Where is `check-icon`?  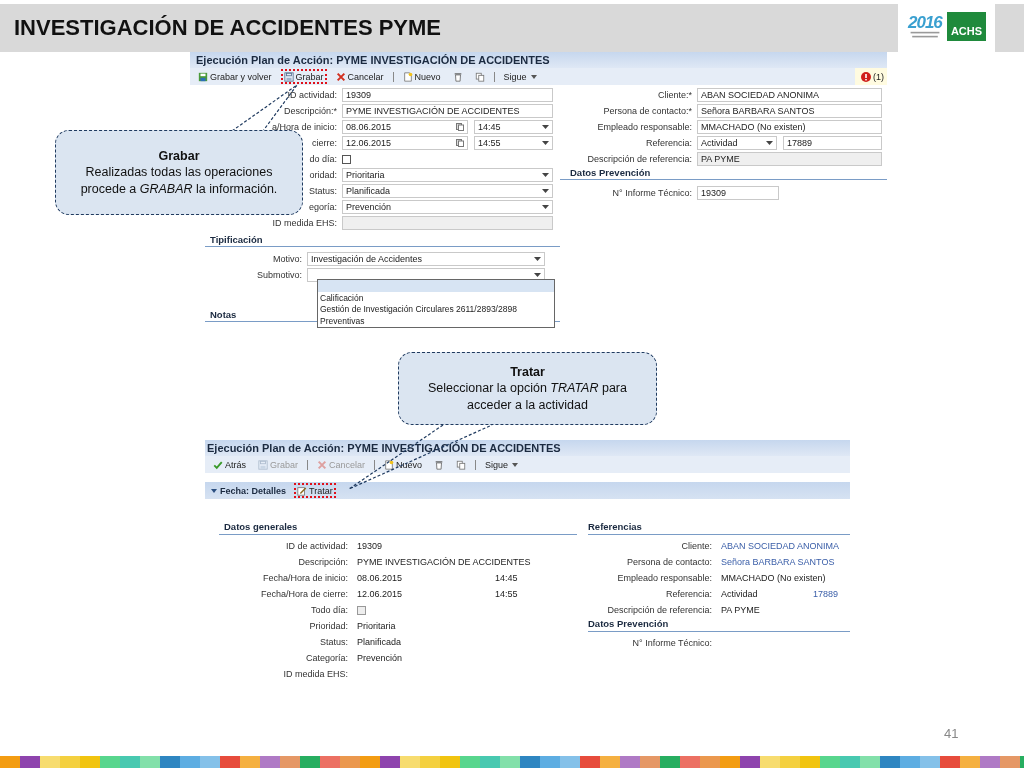 check-icon is located at coordinates (218, 464).